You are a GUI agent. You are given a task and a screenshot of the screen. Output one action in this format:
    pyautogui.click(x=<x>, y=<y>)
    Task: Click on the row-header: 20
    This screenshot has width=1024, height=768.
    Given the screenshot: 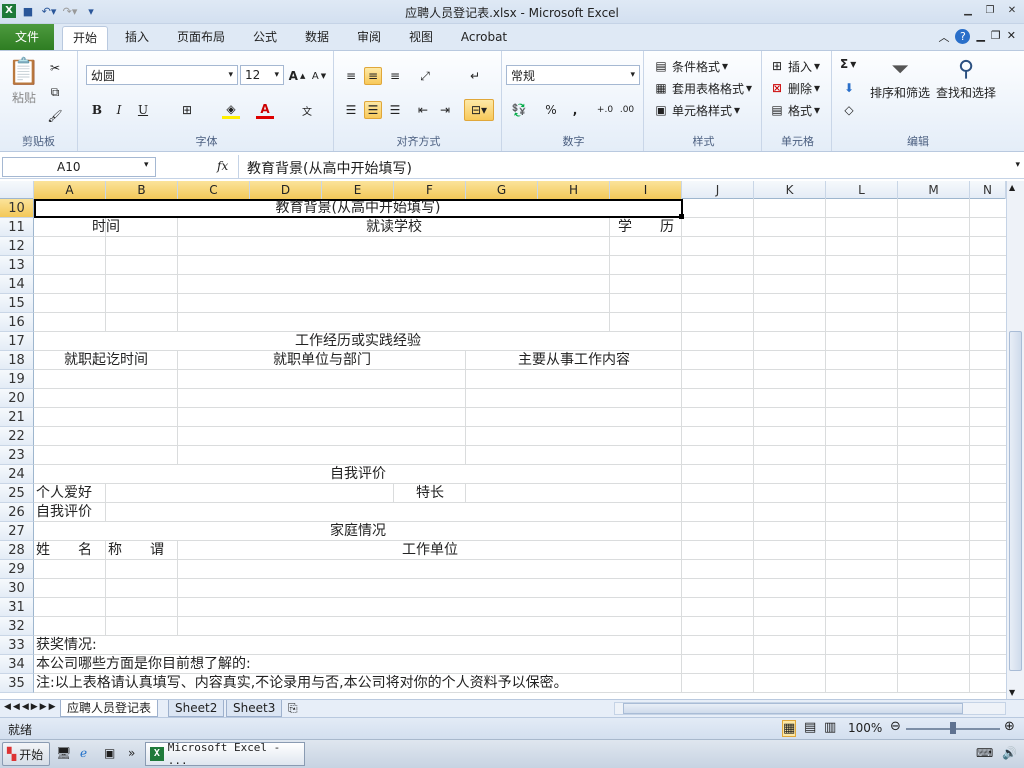 What is the action you would take?
    pyautogui.click(x=17, y=398)
    